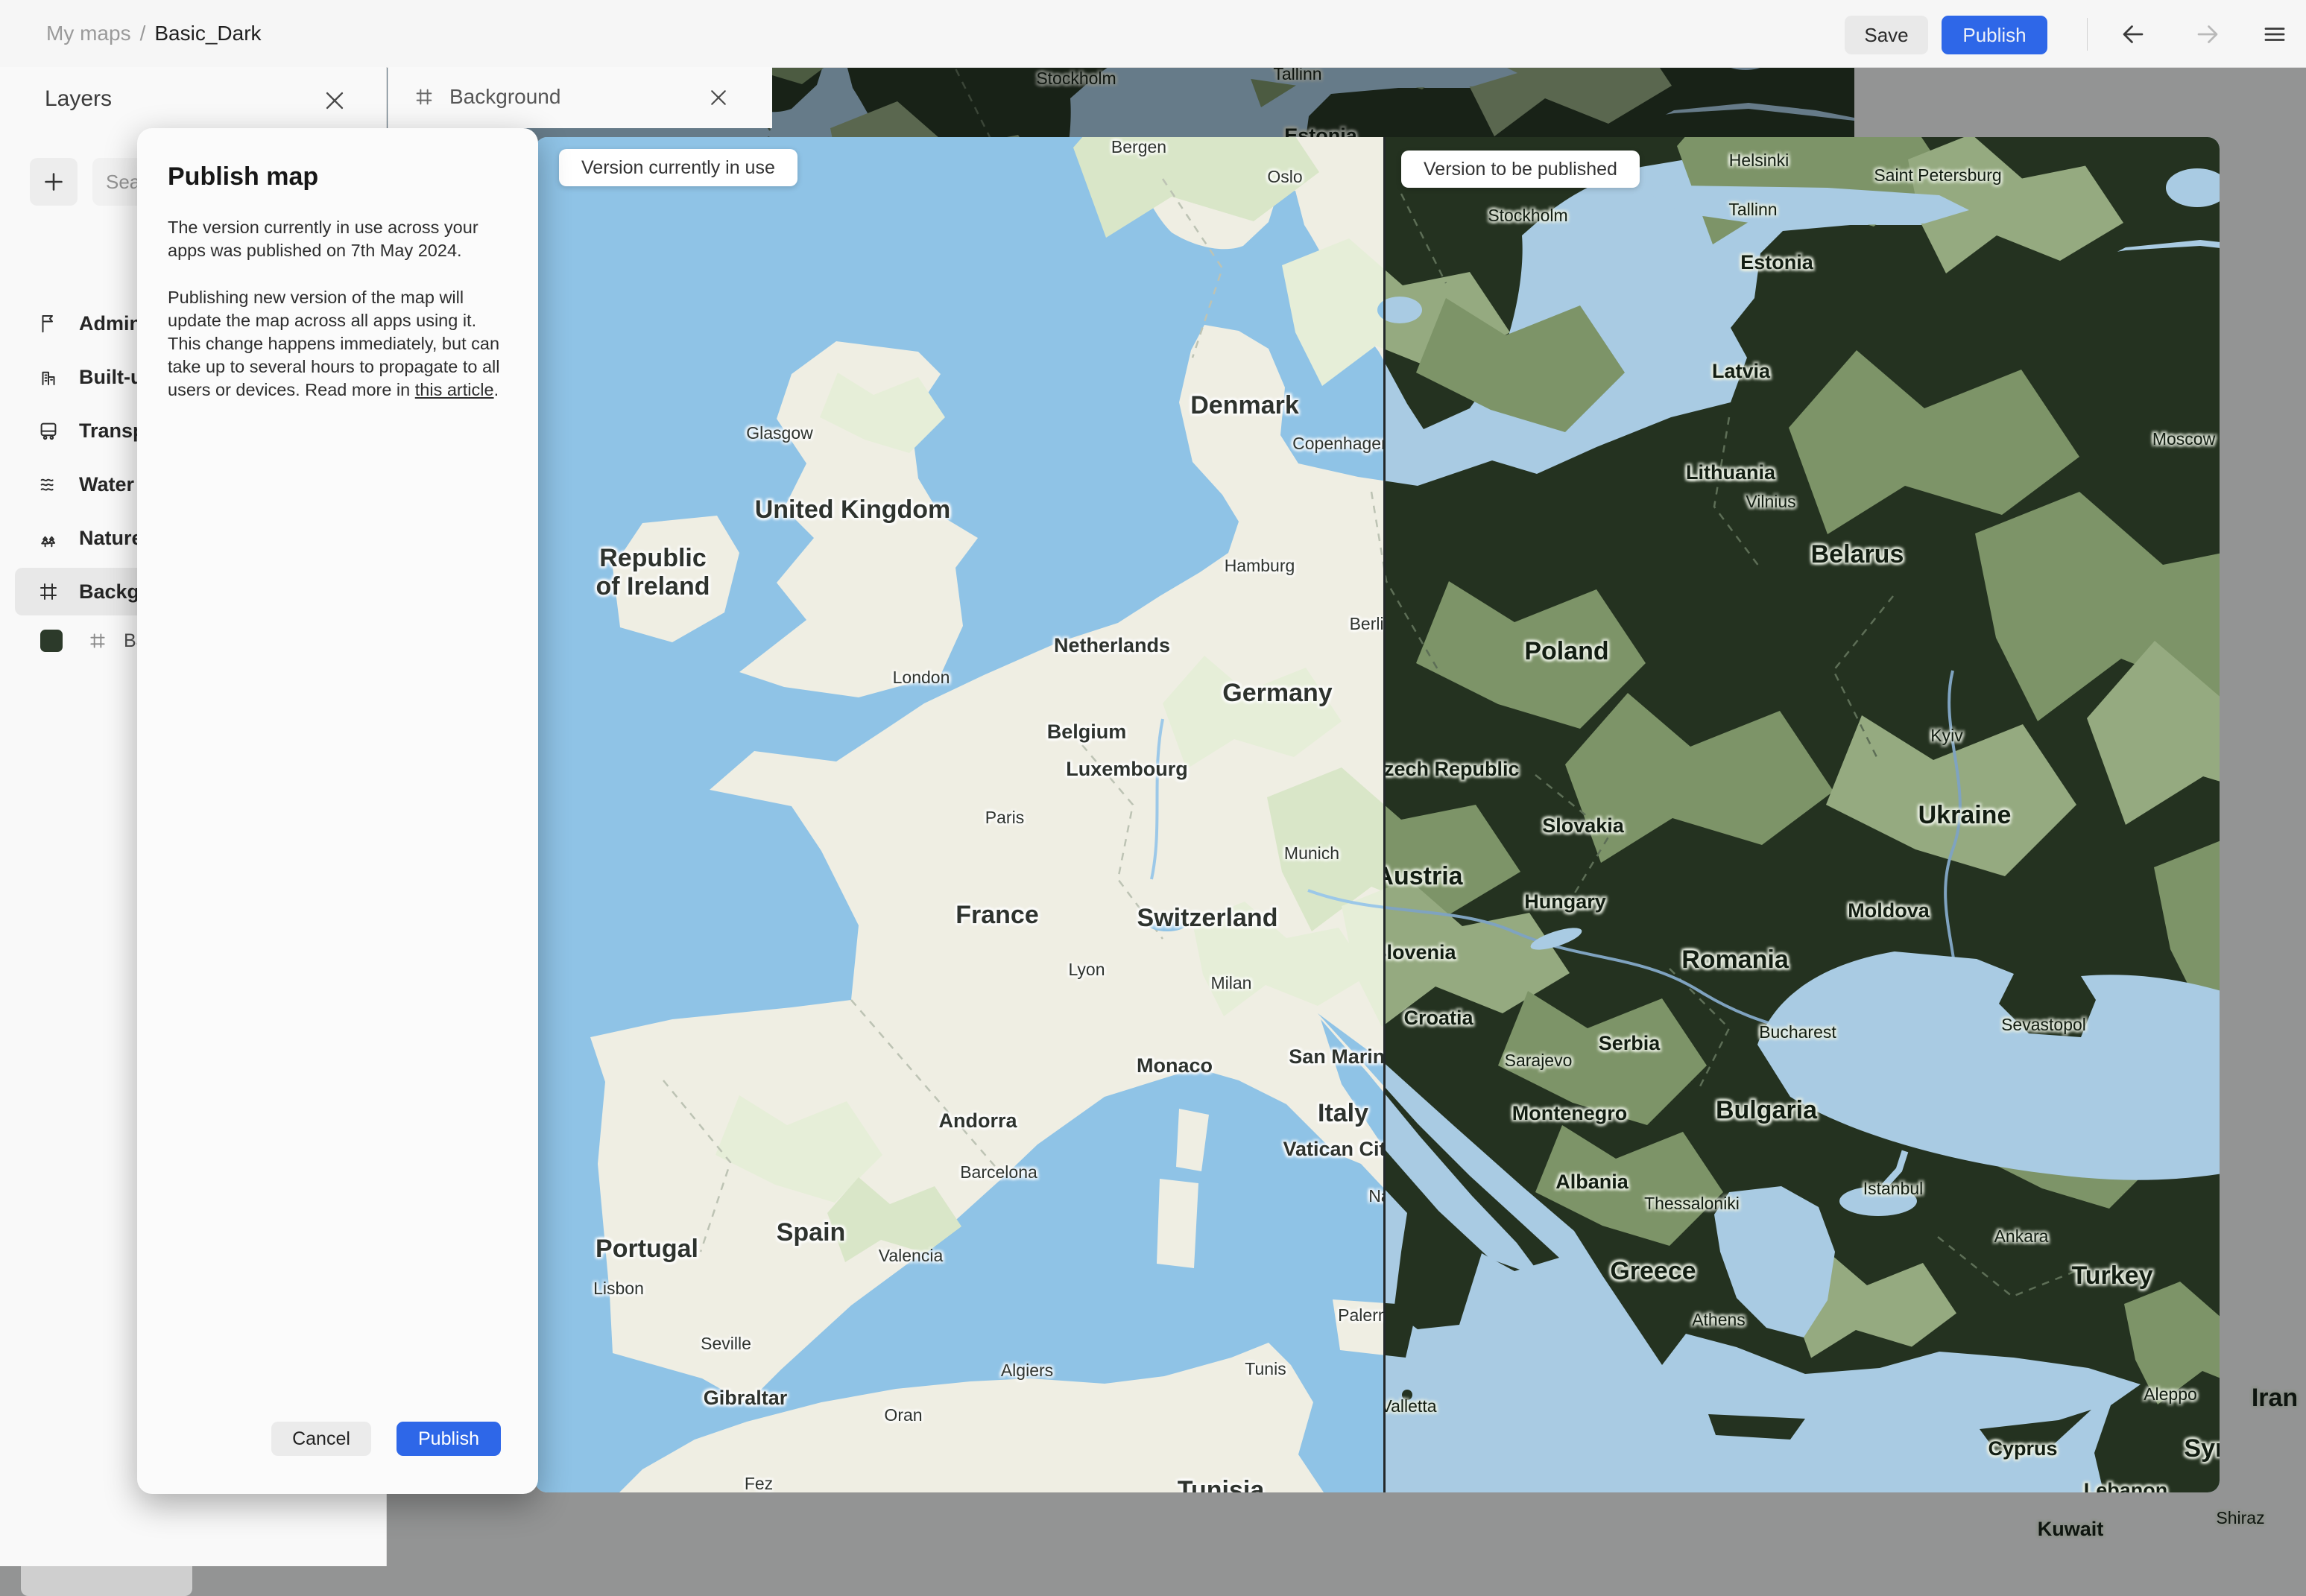 The image size is (2306, 1596). Describe the element at coordinates (1027, 1371) in the screenshot. I see `map-label: Algiers` at that location.